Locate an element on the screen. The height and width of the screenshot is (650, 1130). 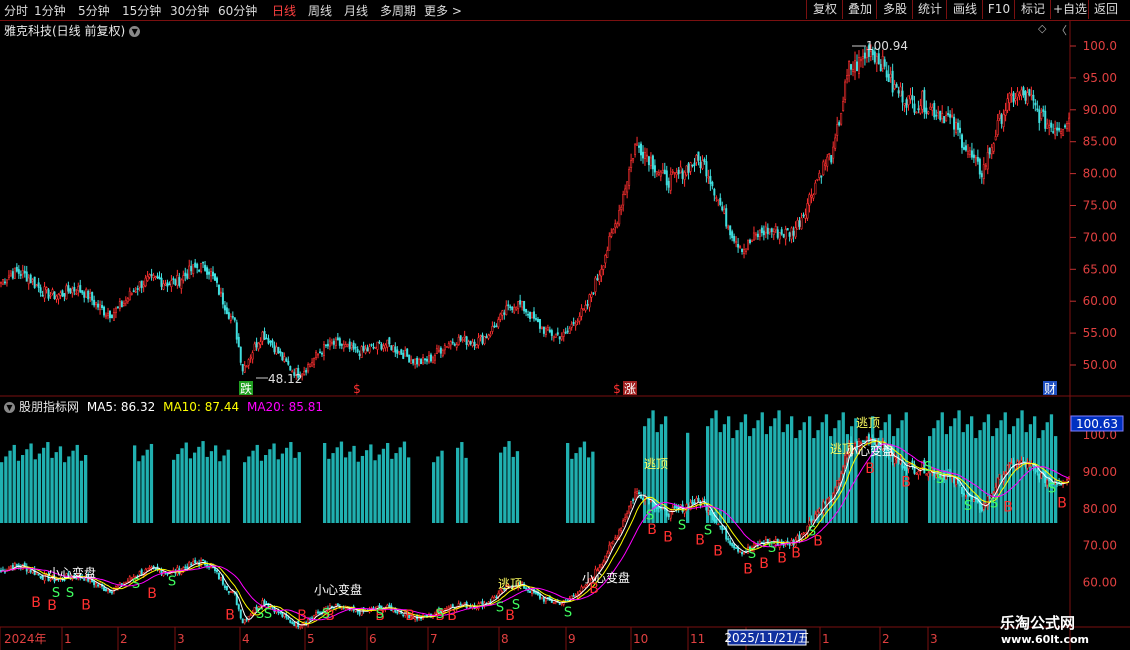
multi-stock-button: 多股 is located at coordinates (894, 9).